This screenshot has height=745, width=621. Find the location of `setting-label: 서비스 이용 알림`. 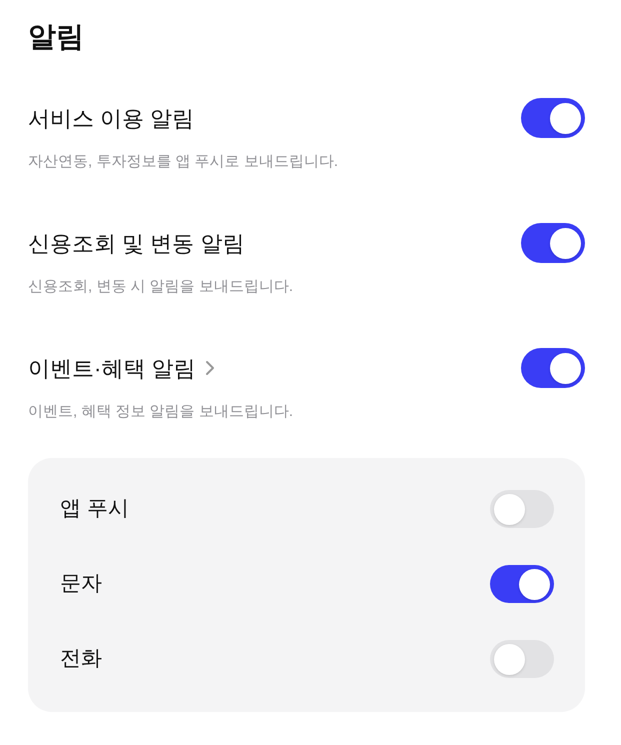

setting-label: 서비스 이용 알림 is located at coordinates (111, 118).